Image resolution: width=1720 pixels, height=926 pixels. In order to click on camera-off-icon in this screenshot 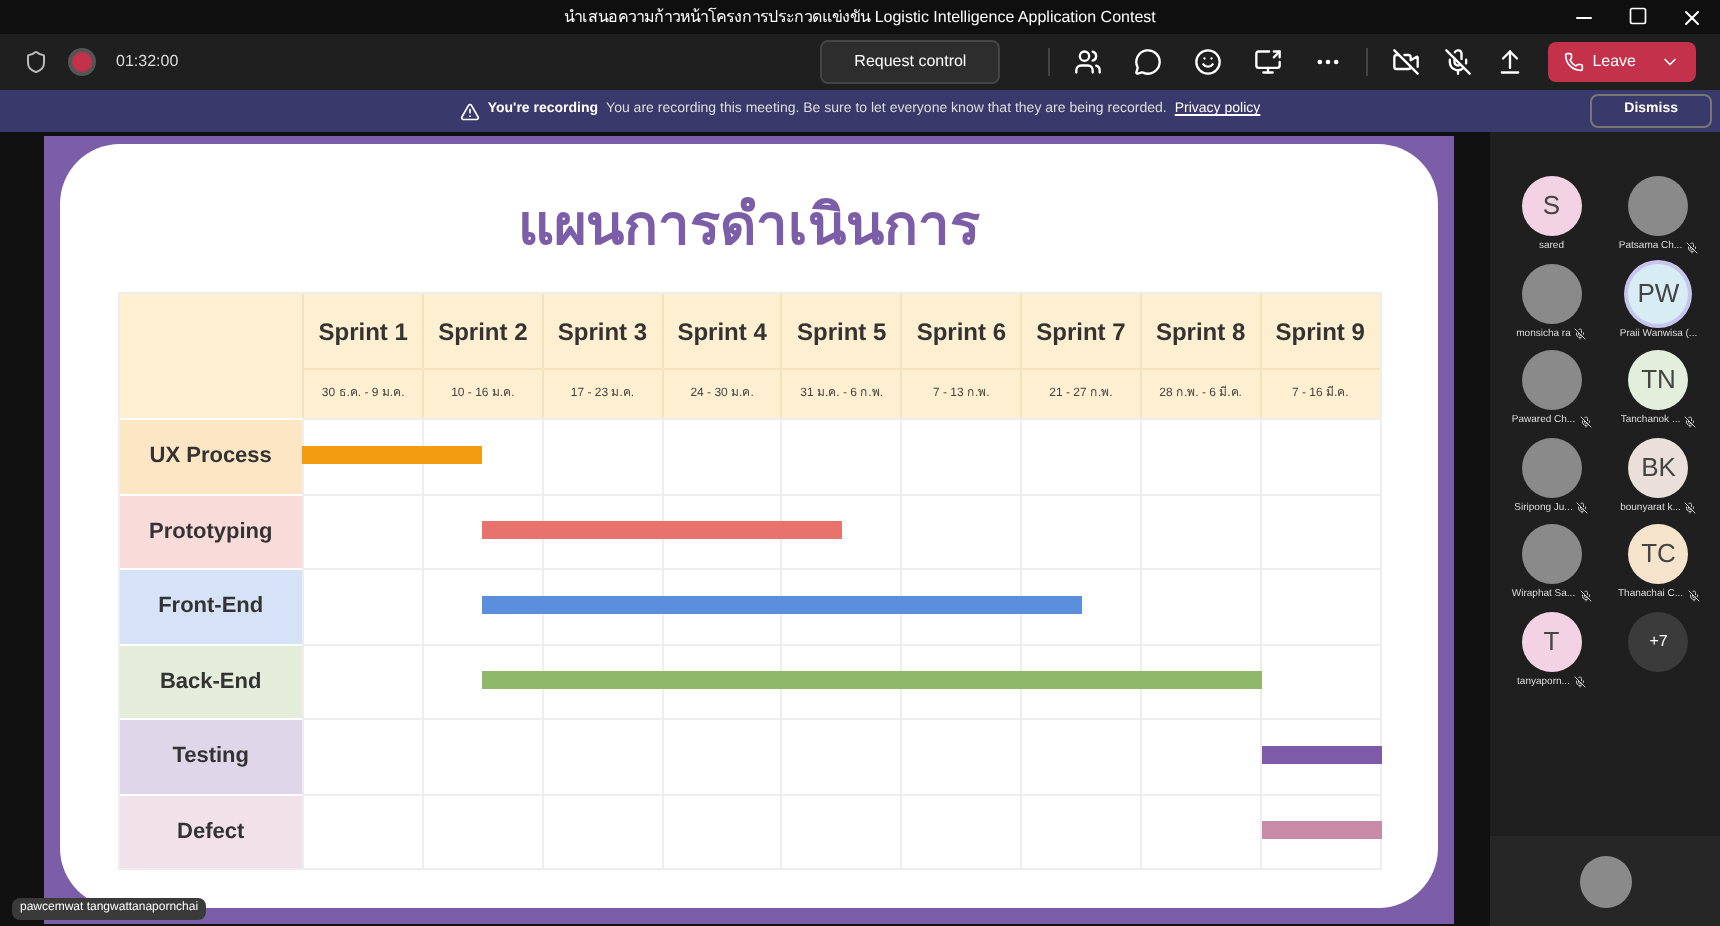, I will do `click(1406, 62)`.